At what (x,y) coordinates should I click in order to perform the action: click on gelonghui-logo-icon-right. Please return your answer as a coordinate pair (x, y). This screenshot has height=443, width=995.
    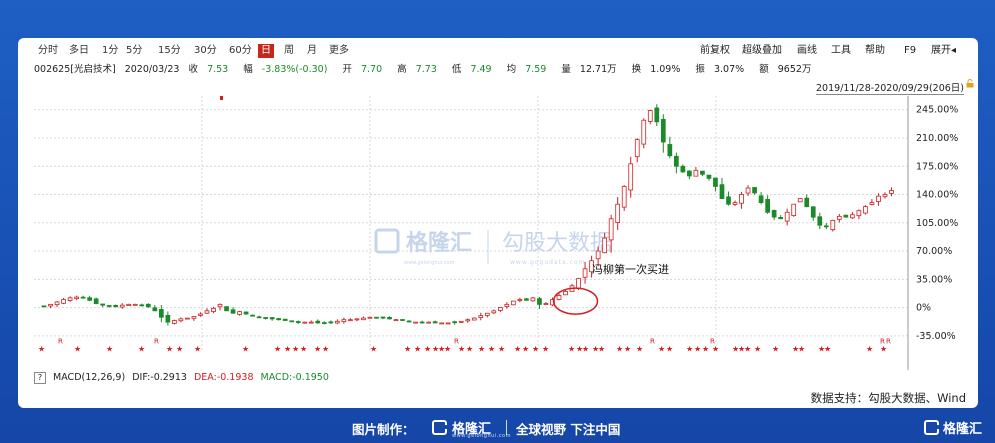
    Looking at the image, I should click on (931, 427).